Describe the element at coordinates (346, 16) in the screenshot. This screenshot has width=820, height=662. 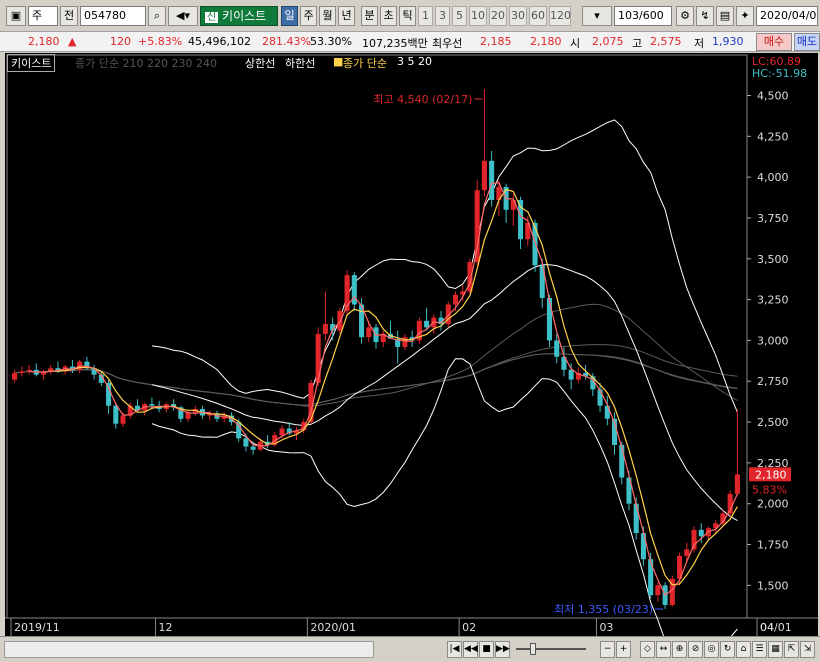
I see `period-tab-3: 년` at that location.